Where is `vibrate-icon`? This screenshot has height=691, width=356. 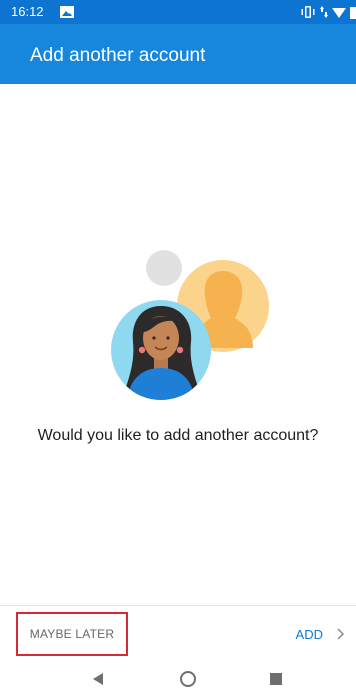 vibrate-icon is located at coordinates (308, 12).